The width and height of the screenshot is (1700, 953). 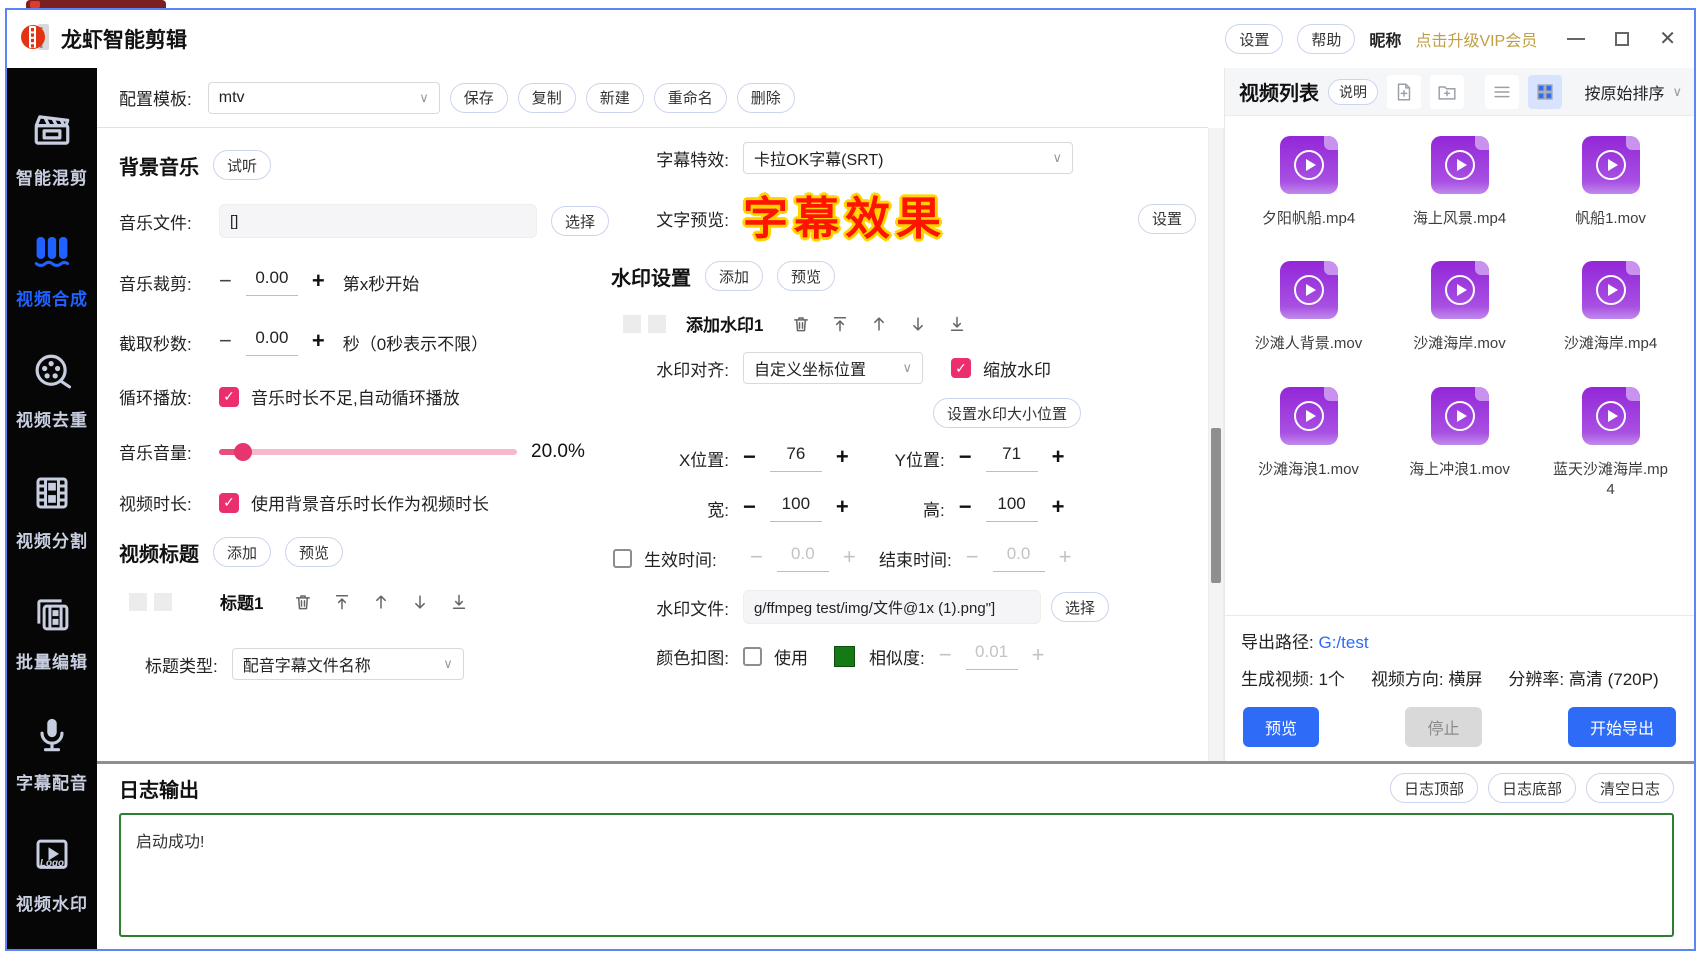 I want to click on add-title-button: 添加, so click(x=242, y=552).